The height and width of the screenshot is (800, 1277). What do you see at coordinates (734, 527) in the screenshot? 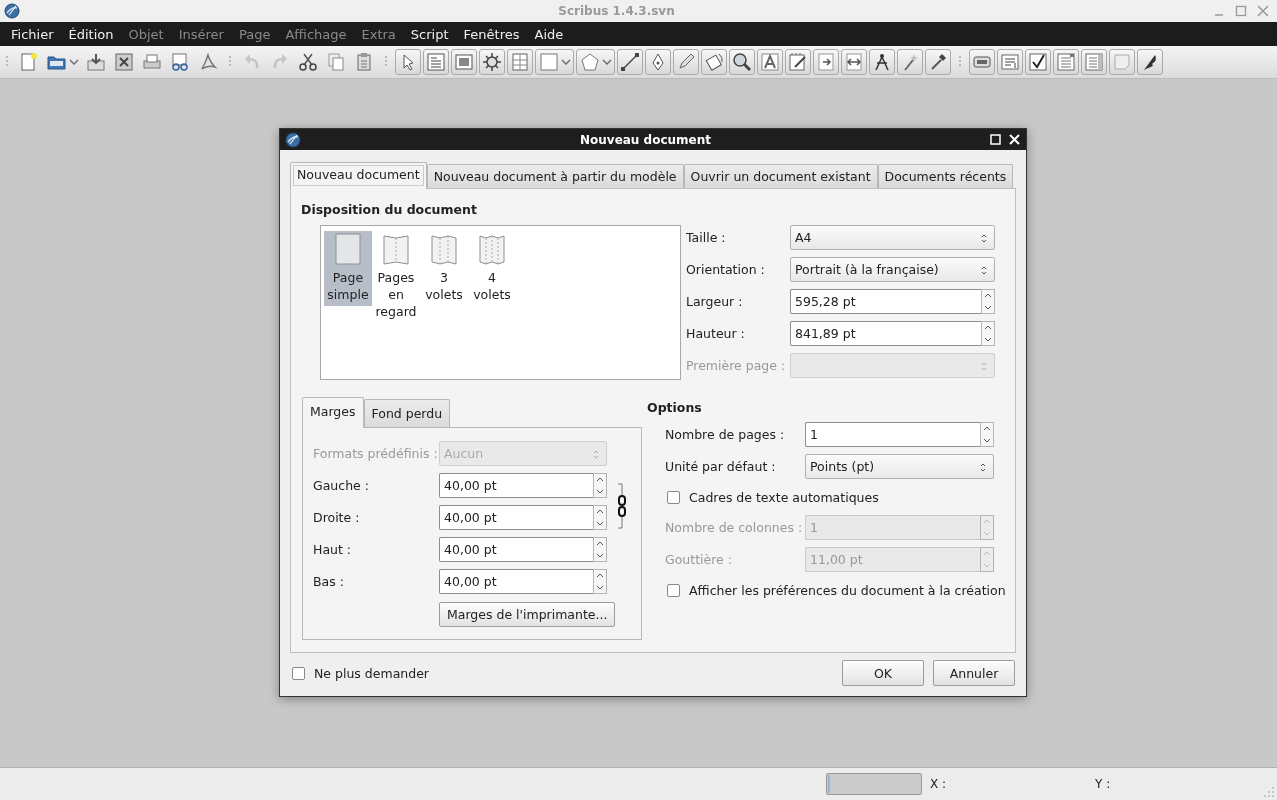
I see `field-label: Nombre de colonnes :` at bounding box center [734, 527].